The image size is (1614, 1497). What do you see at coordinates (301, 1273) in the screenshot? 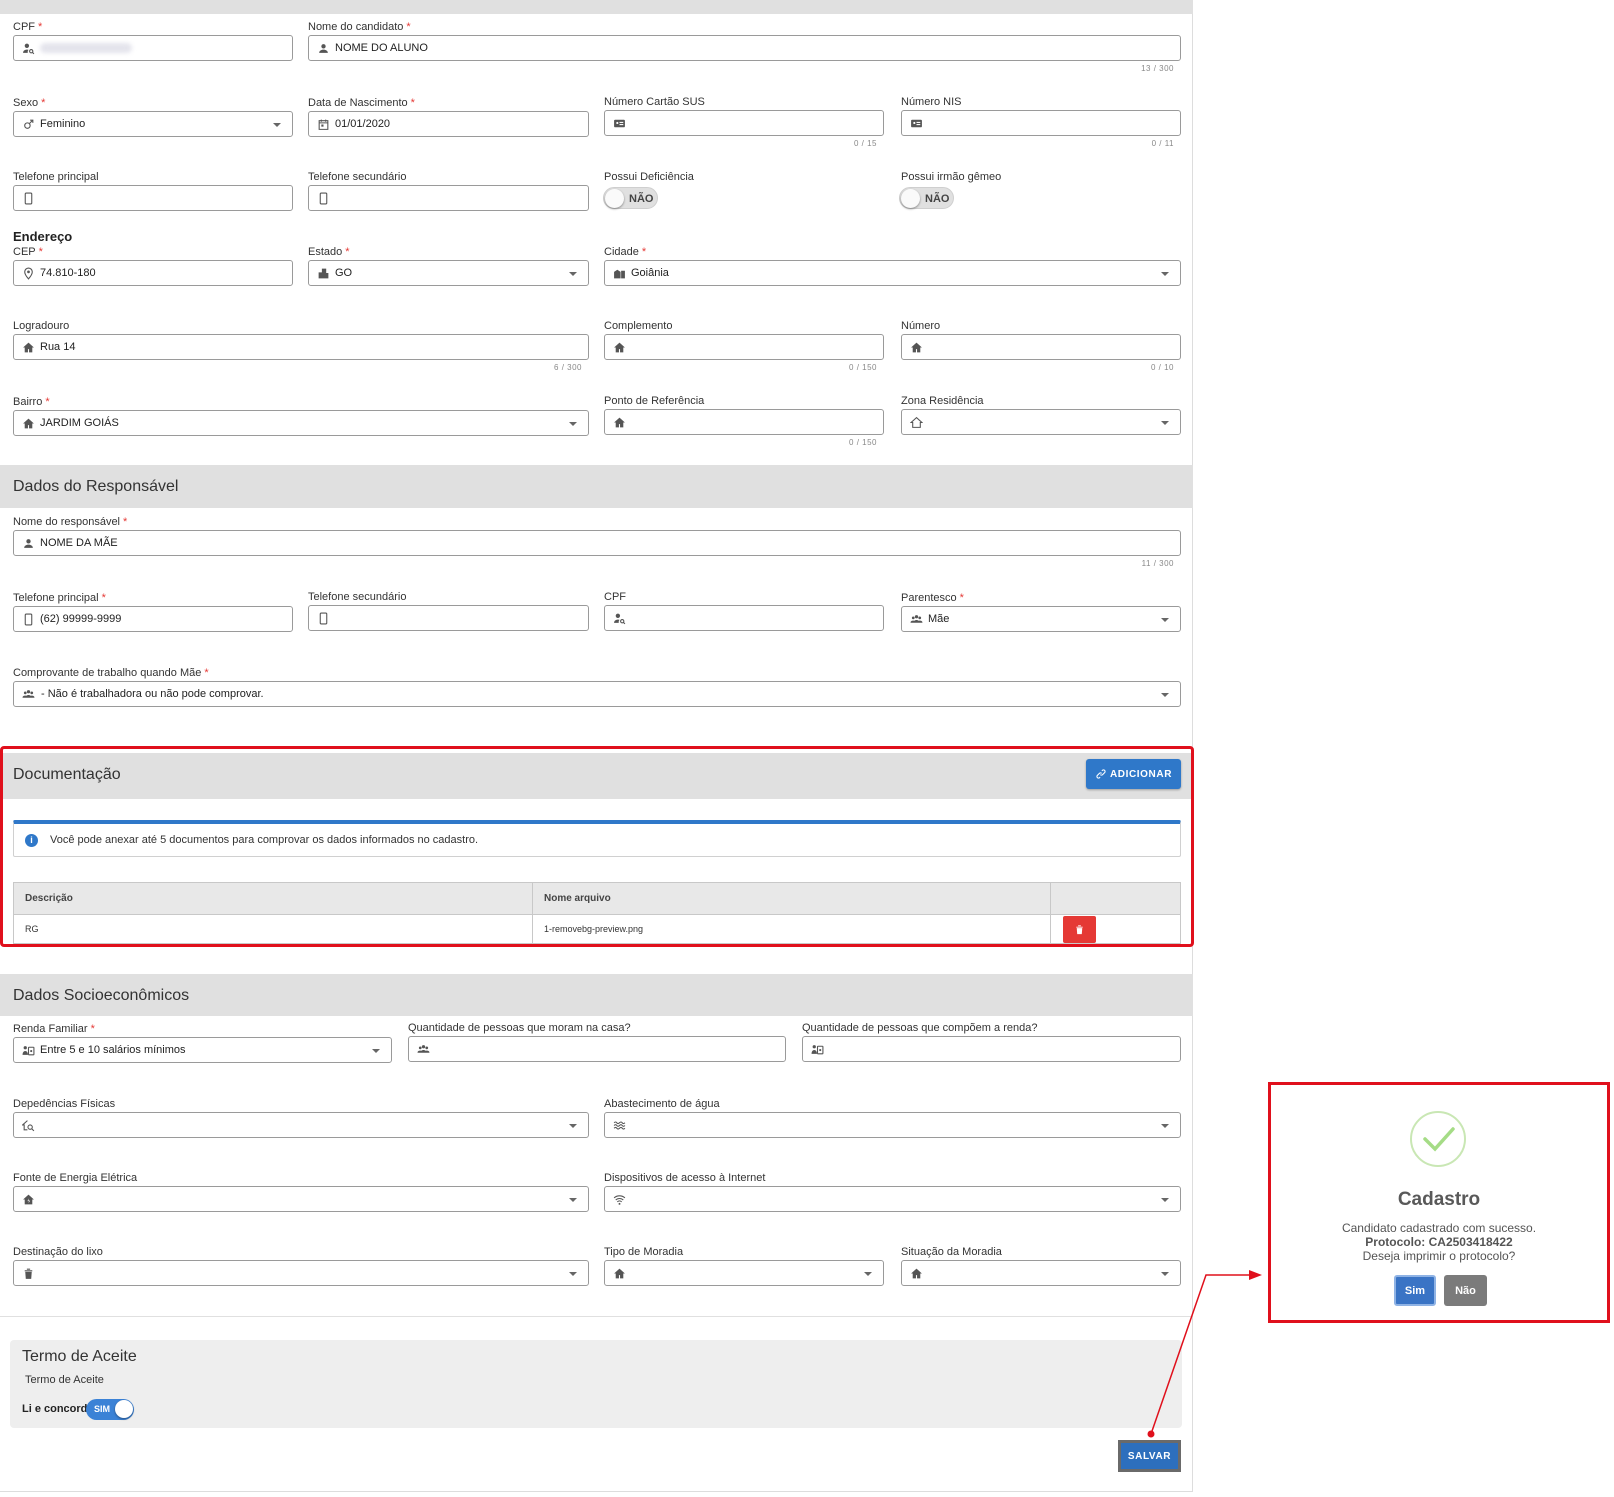
I see `lixo-select` at bounding box center [301, 1273].